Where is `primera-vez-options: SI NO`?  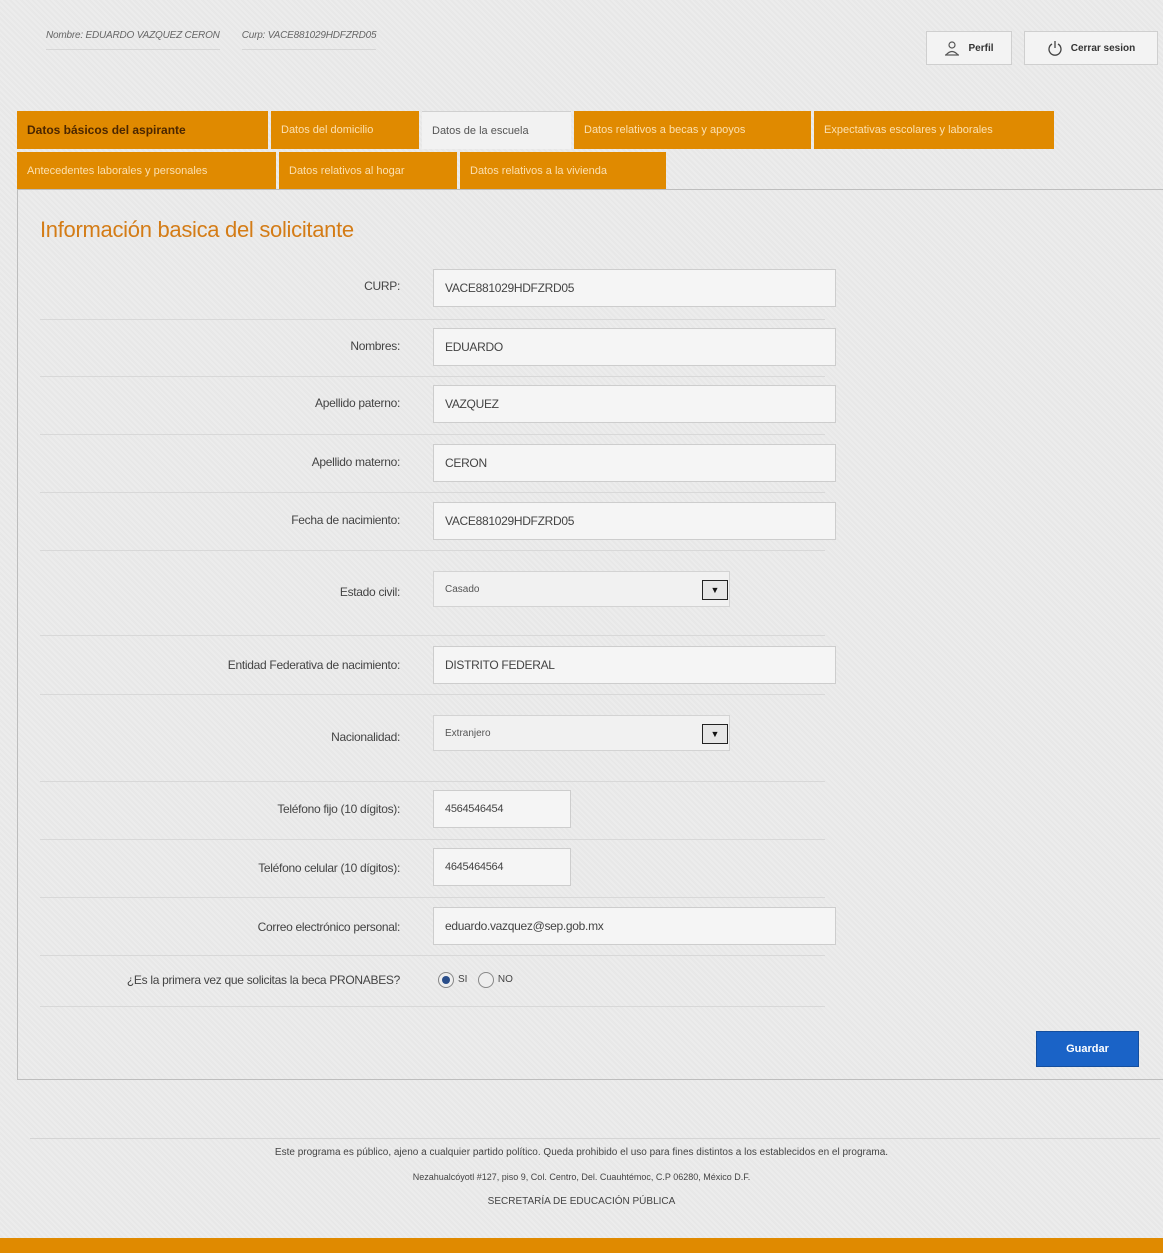 primera-vez-options: SI NO is located at coordinates (478, 980).